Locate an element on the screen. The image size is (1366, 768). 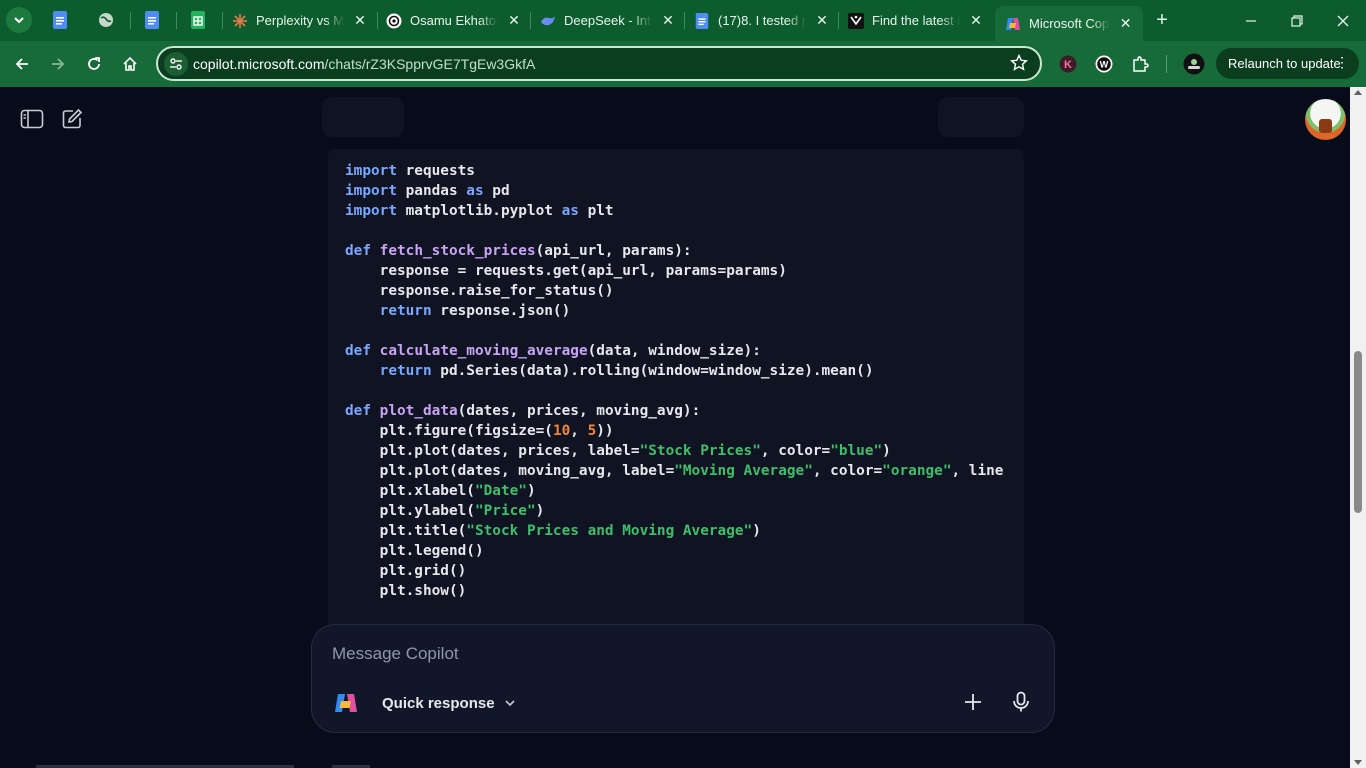
copilot-logo-icon is located at coordinates (346, 703).